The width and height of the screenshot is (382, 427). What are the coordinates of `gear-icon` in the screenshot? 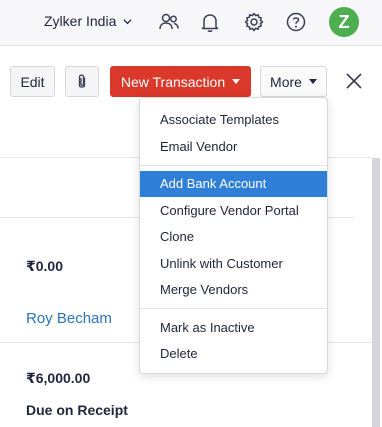 It's located at (254, 22).